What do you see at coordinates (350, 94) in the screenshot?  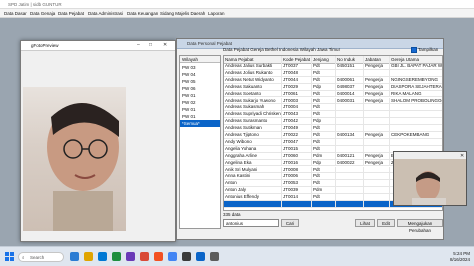 I see `table-cell: 0400014` at bounding box center [350, 94].